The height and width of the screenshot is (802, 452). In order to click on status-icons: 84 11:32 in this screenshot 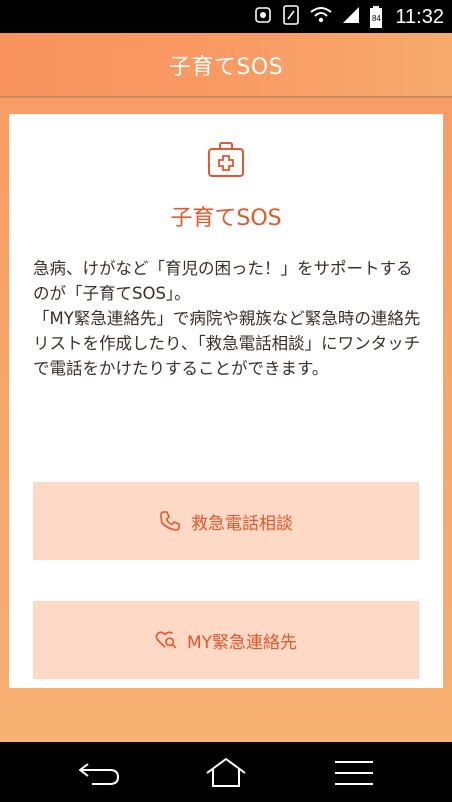, I will do `click(348, 17)`.